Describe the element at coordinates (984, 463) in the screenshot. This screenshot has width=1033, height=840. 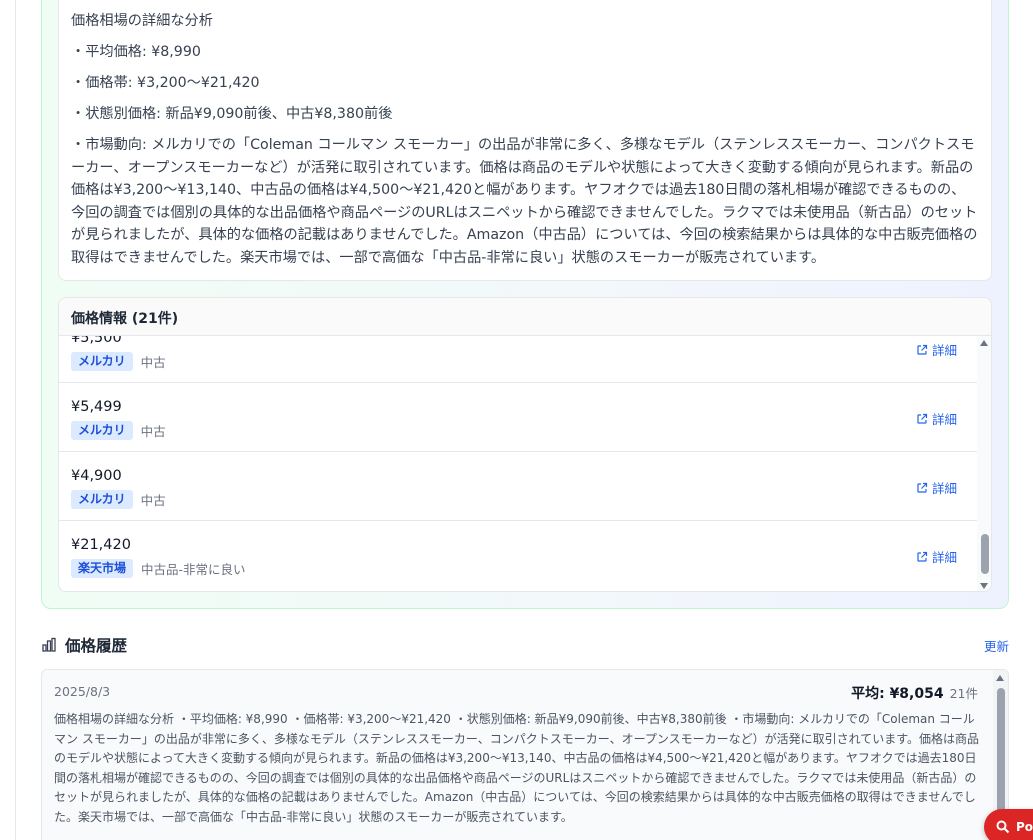
I see `price-list-scrollbar` at that location.